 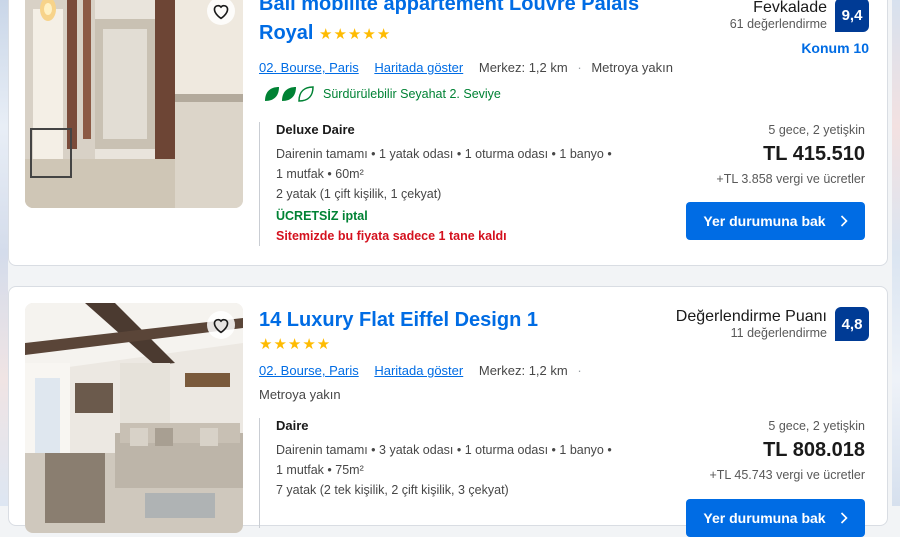 What do you see at coordinates (391, 236) in the screenshot?
I see `scarcity-message: Sitemizde bu fiyata sadece 1 tane kaldı` at bounding box center [391, 236].